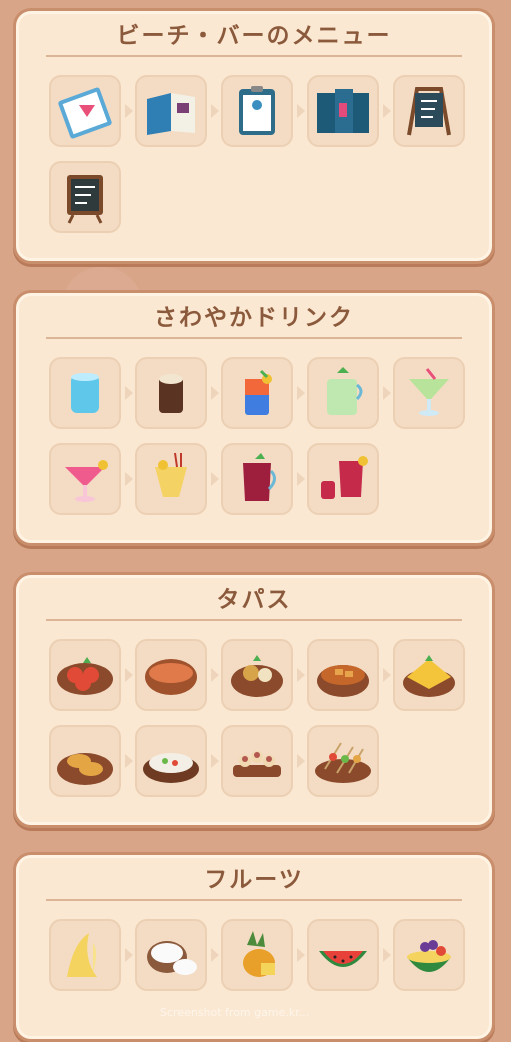 This screenshot has width=511, height=1042. I want to click on skewers-icon, so click(343, 762).